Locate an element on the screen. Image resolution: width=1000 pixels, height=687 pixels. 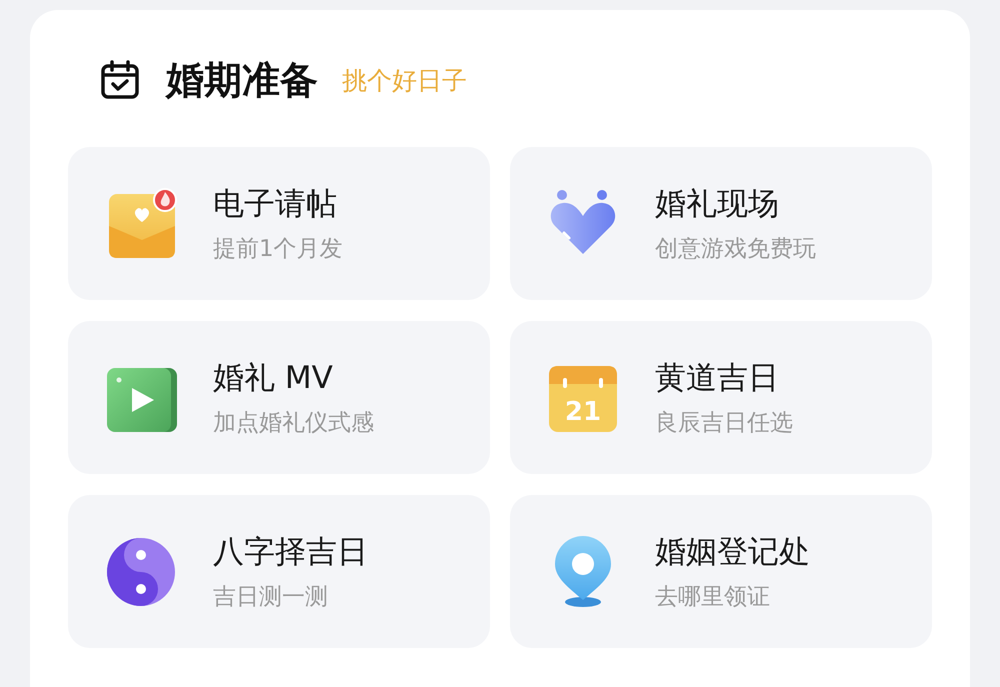
tile-subtitle: 加点婚礼仪式感 is located at coordinates (293, 423).